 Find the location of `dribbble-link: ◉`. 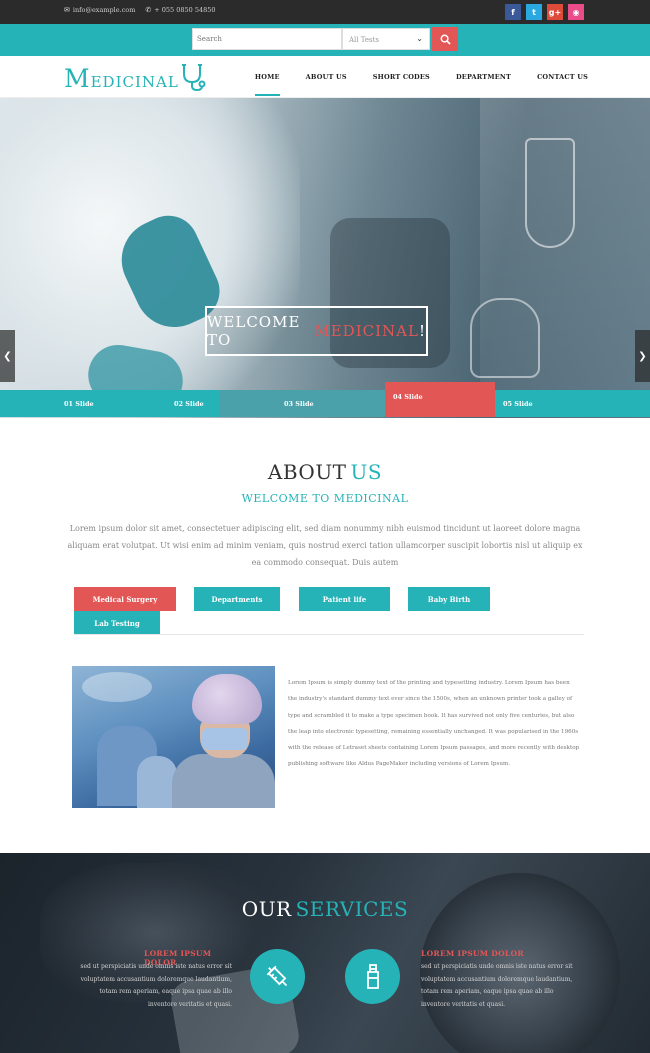

dribbble-link: ◉ is located at coordinates (576, 12).